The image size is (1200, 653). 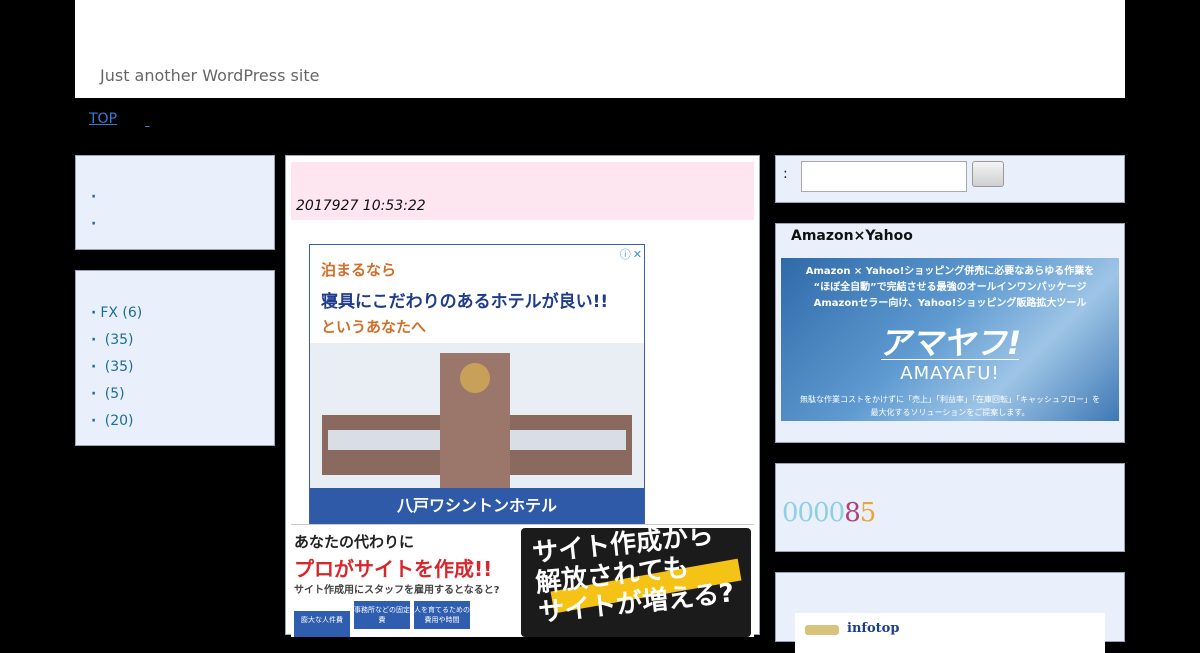 I want to click on ad2-line1: あなたの代わりに, so click(x=354, y=542).